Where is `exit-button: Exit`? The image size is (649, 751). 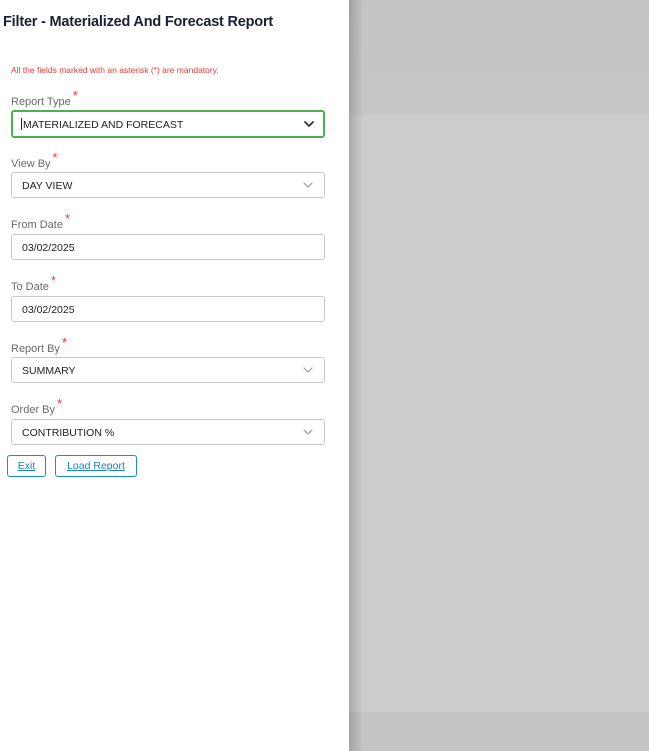 exit-button: Exit is located at coordinates (26, 466).